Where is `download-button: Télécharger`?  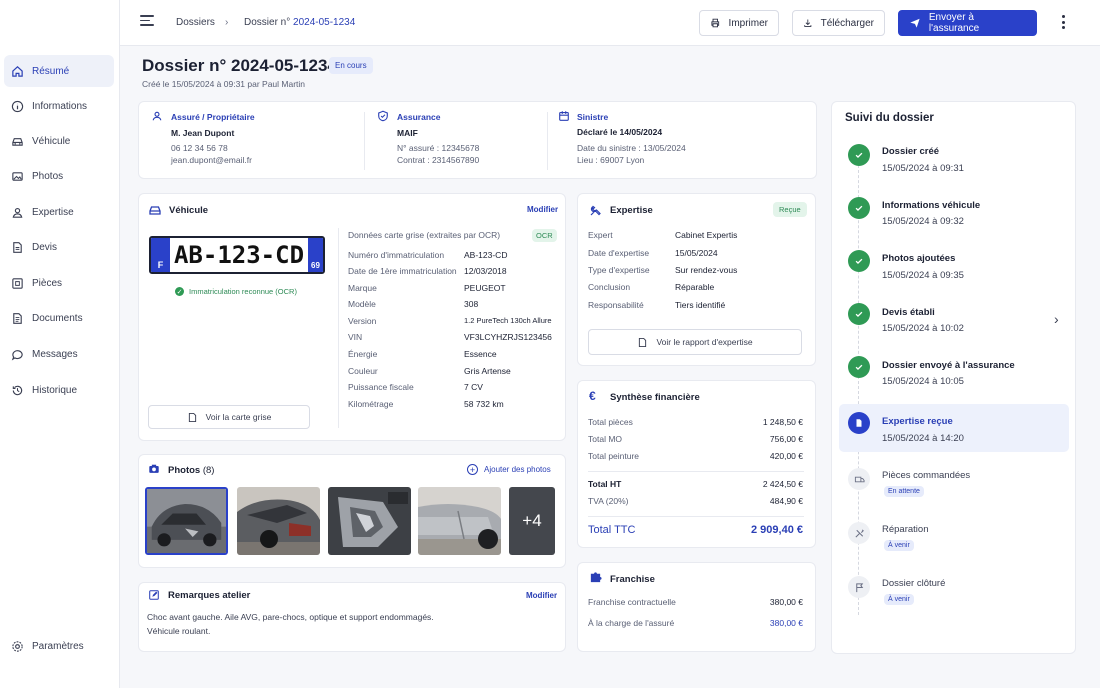
download-button: Télécharger is located at coordinates (838, 23).